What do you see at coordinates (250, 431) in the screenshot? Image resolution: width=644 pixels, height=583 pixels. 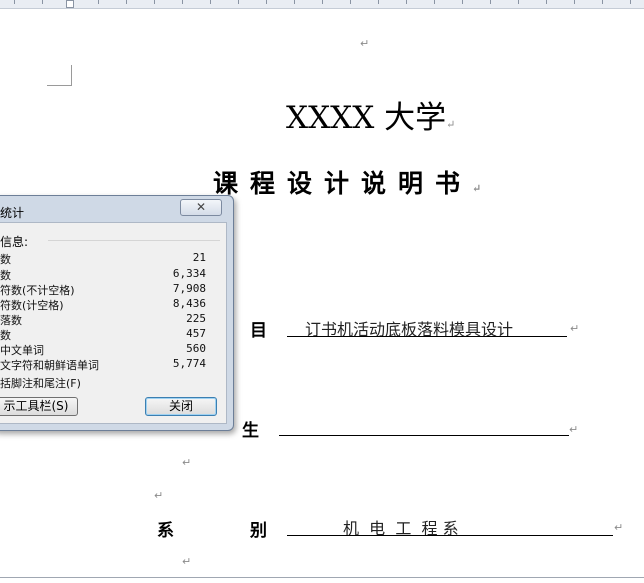 I see `student-label: 生` at bounding box center [250, 431].